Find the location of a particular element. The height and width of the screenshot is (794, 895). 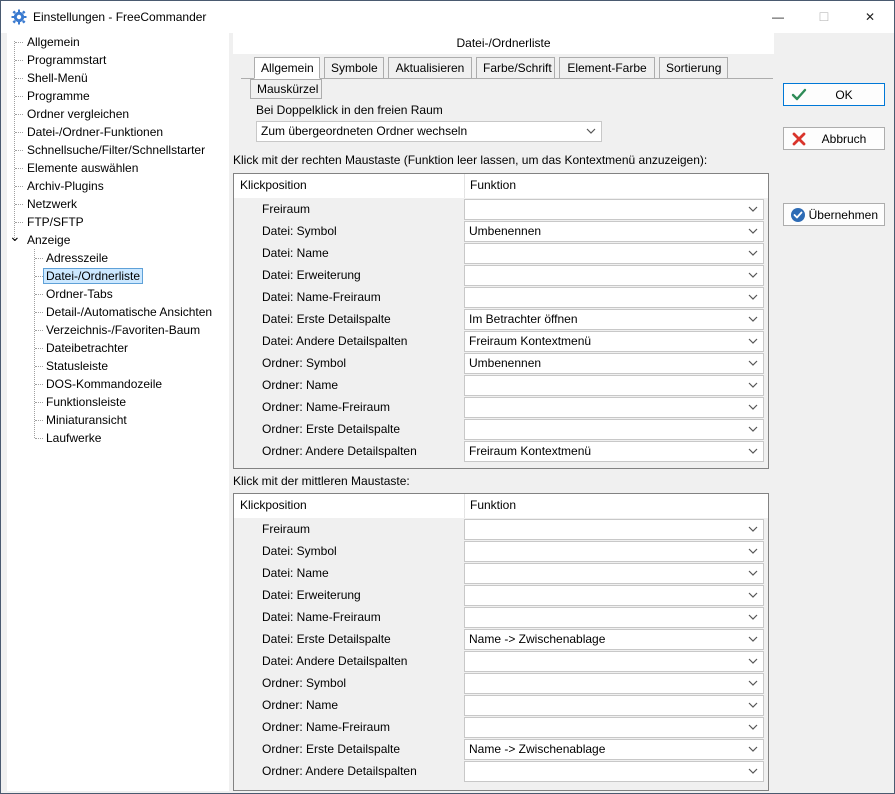

checkmark-icon is located at coordinates (799, 95).